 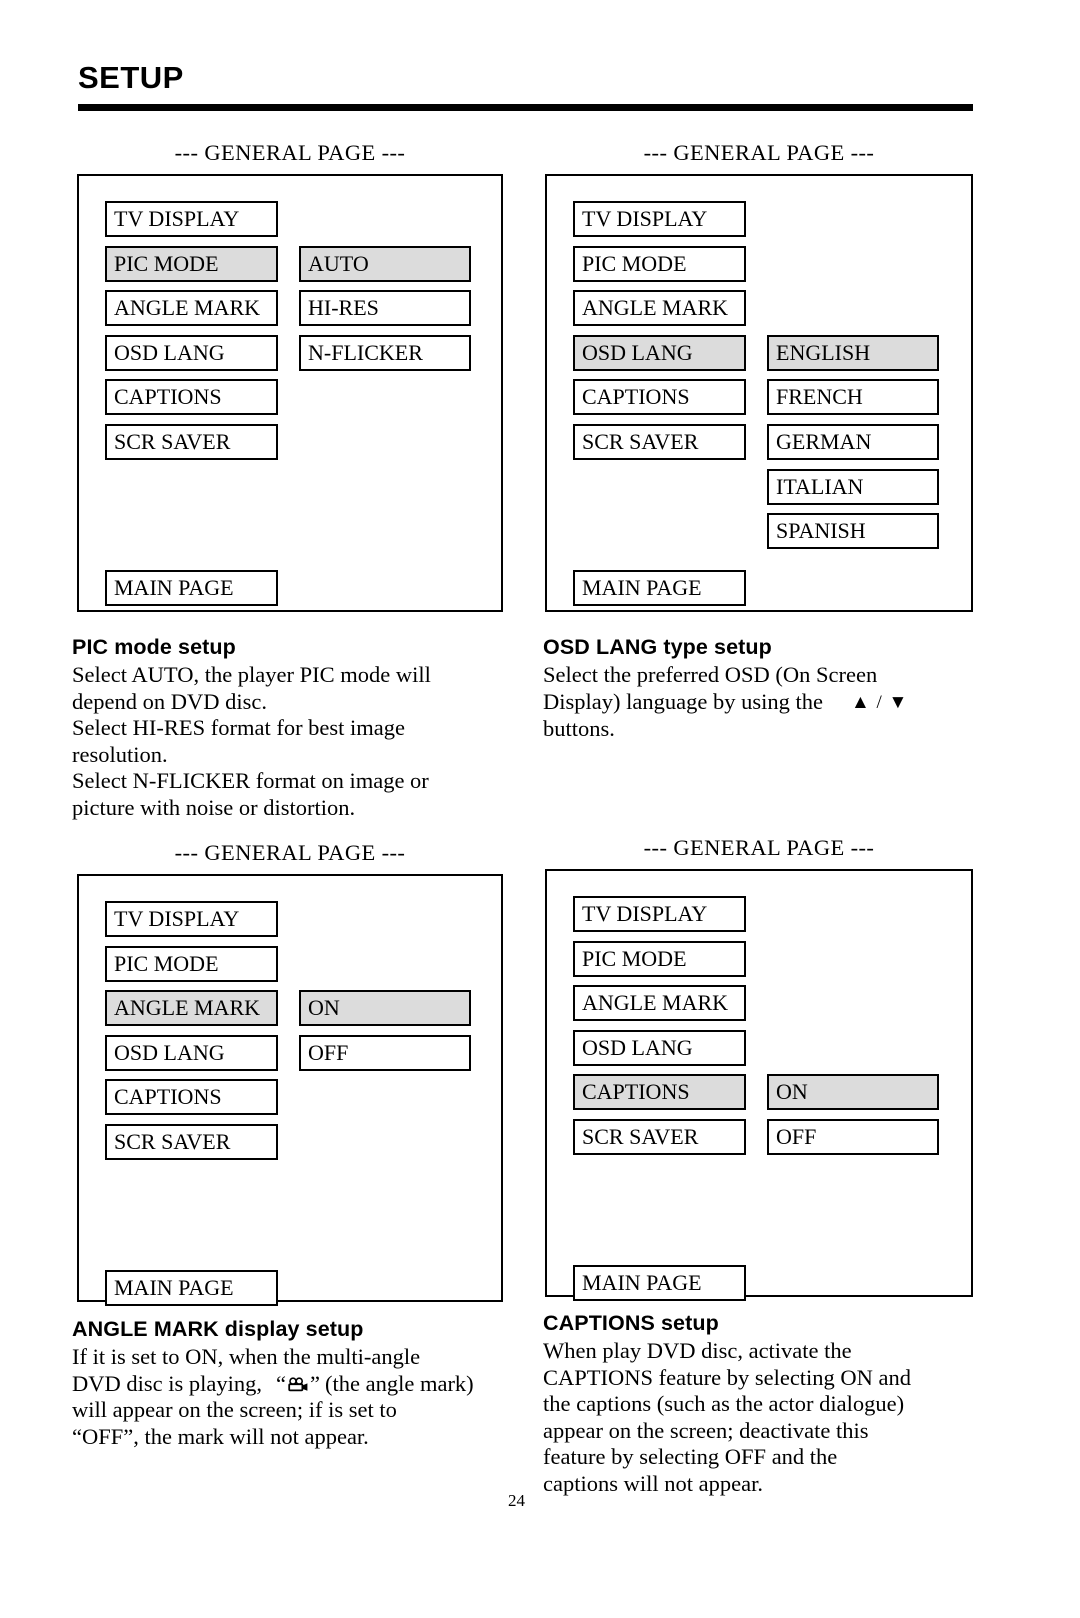 I want to click on body-line-text: (the angle mark), so click(x=399, y=1383).